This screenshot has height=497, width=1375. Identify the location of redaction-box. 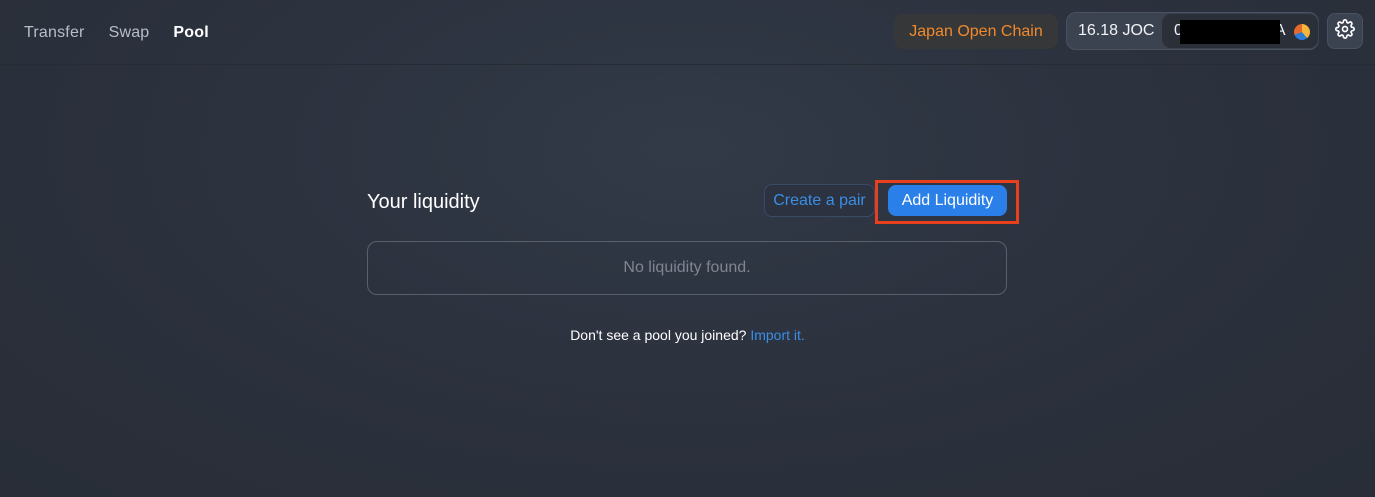
(1230, 32).